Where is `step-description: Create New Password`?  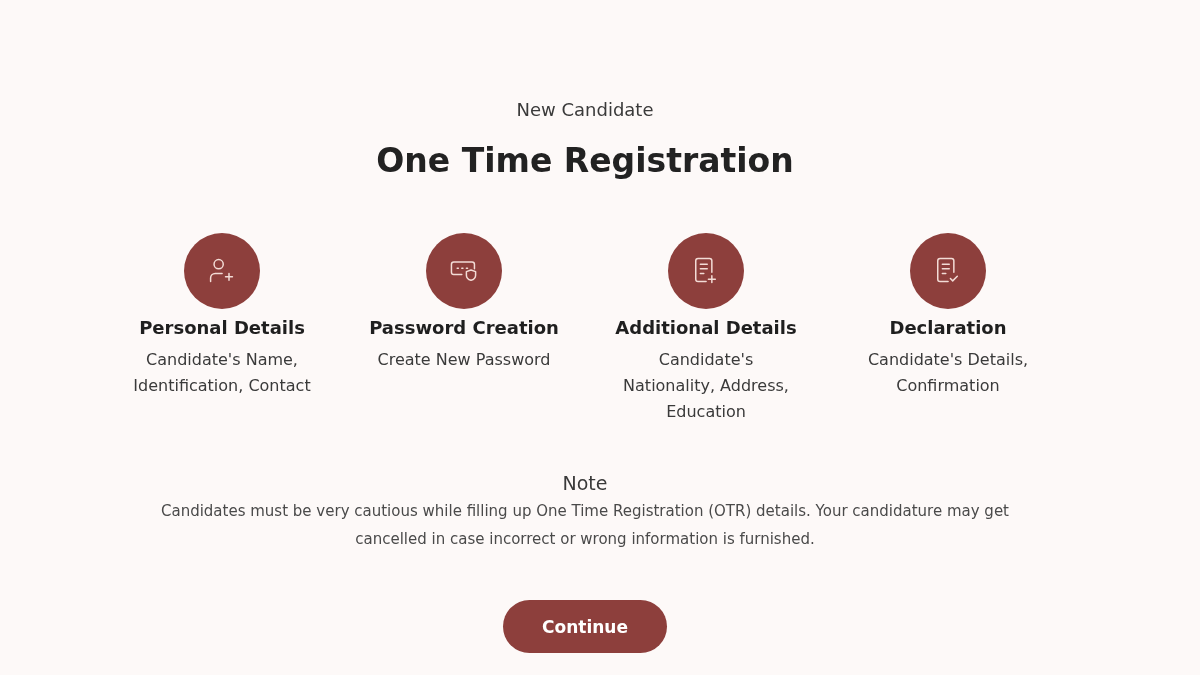
step-description: Create New Password is located at coordinates (464, 360).